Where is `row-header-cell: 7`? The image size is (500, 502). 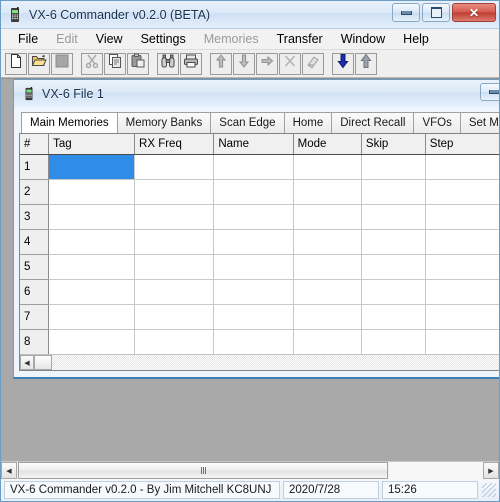 row-header-cell: 7 is located at coordinates (35, 317).